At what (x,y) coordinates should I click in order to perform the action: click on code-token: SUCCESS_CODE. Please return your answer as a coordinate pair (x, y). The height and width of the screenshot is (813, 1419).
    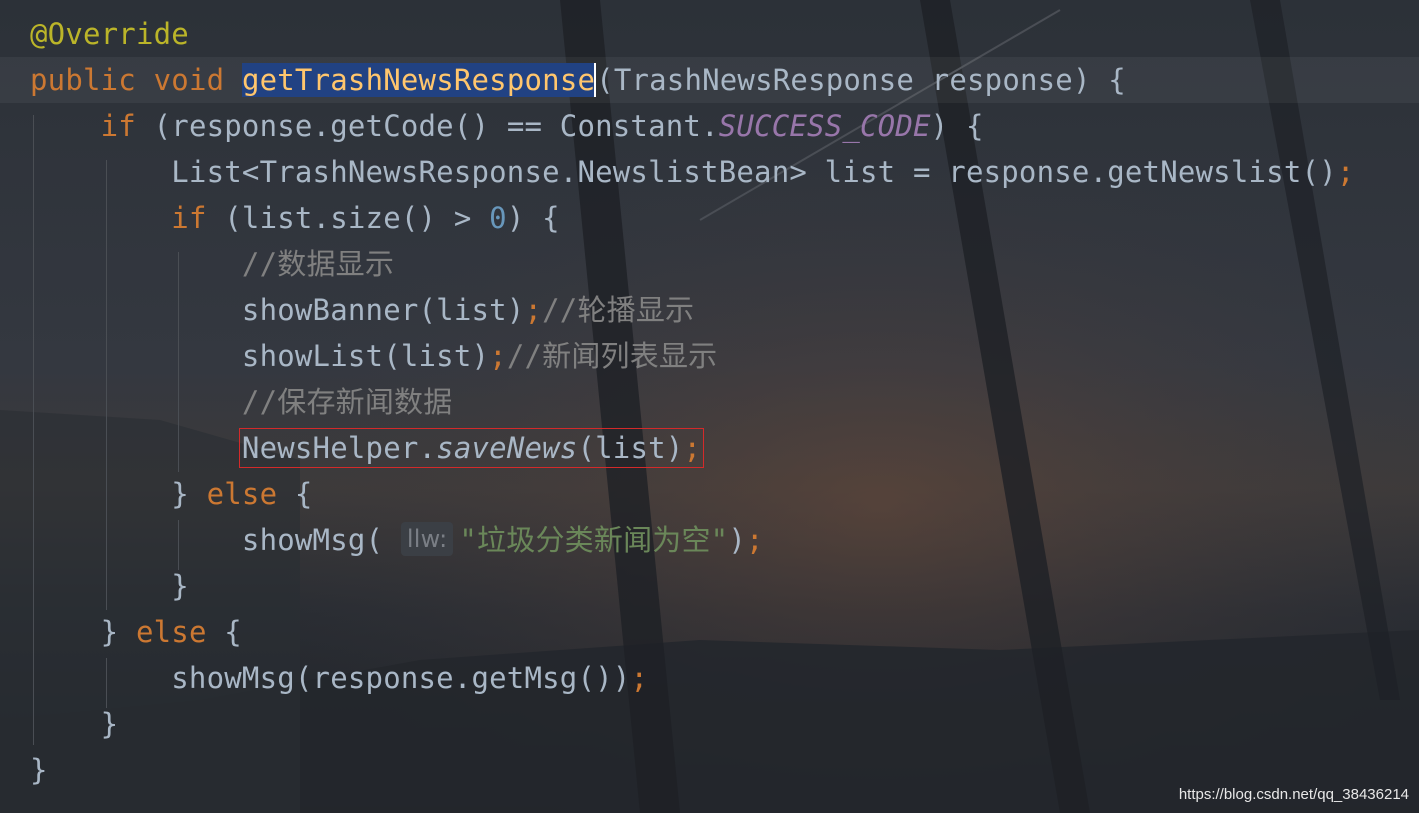
    Looking at the image, I should click on (824, 126).